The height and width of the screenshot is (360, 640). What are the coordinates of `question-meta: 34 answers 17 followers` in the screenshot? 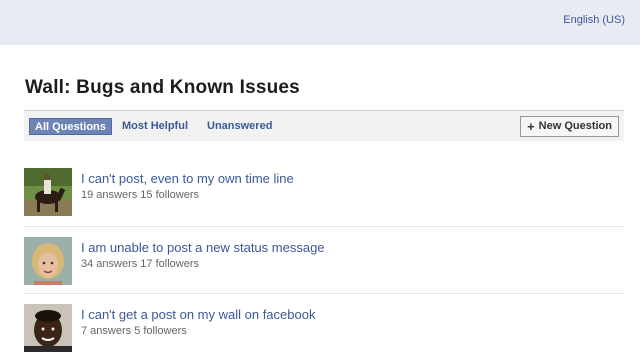 It's located at (140, 264).